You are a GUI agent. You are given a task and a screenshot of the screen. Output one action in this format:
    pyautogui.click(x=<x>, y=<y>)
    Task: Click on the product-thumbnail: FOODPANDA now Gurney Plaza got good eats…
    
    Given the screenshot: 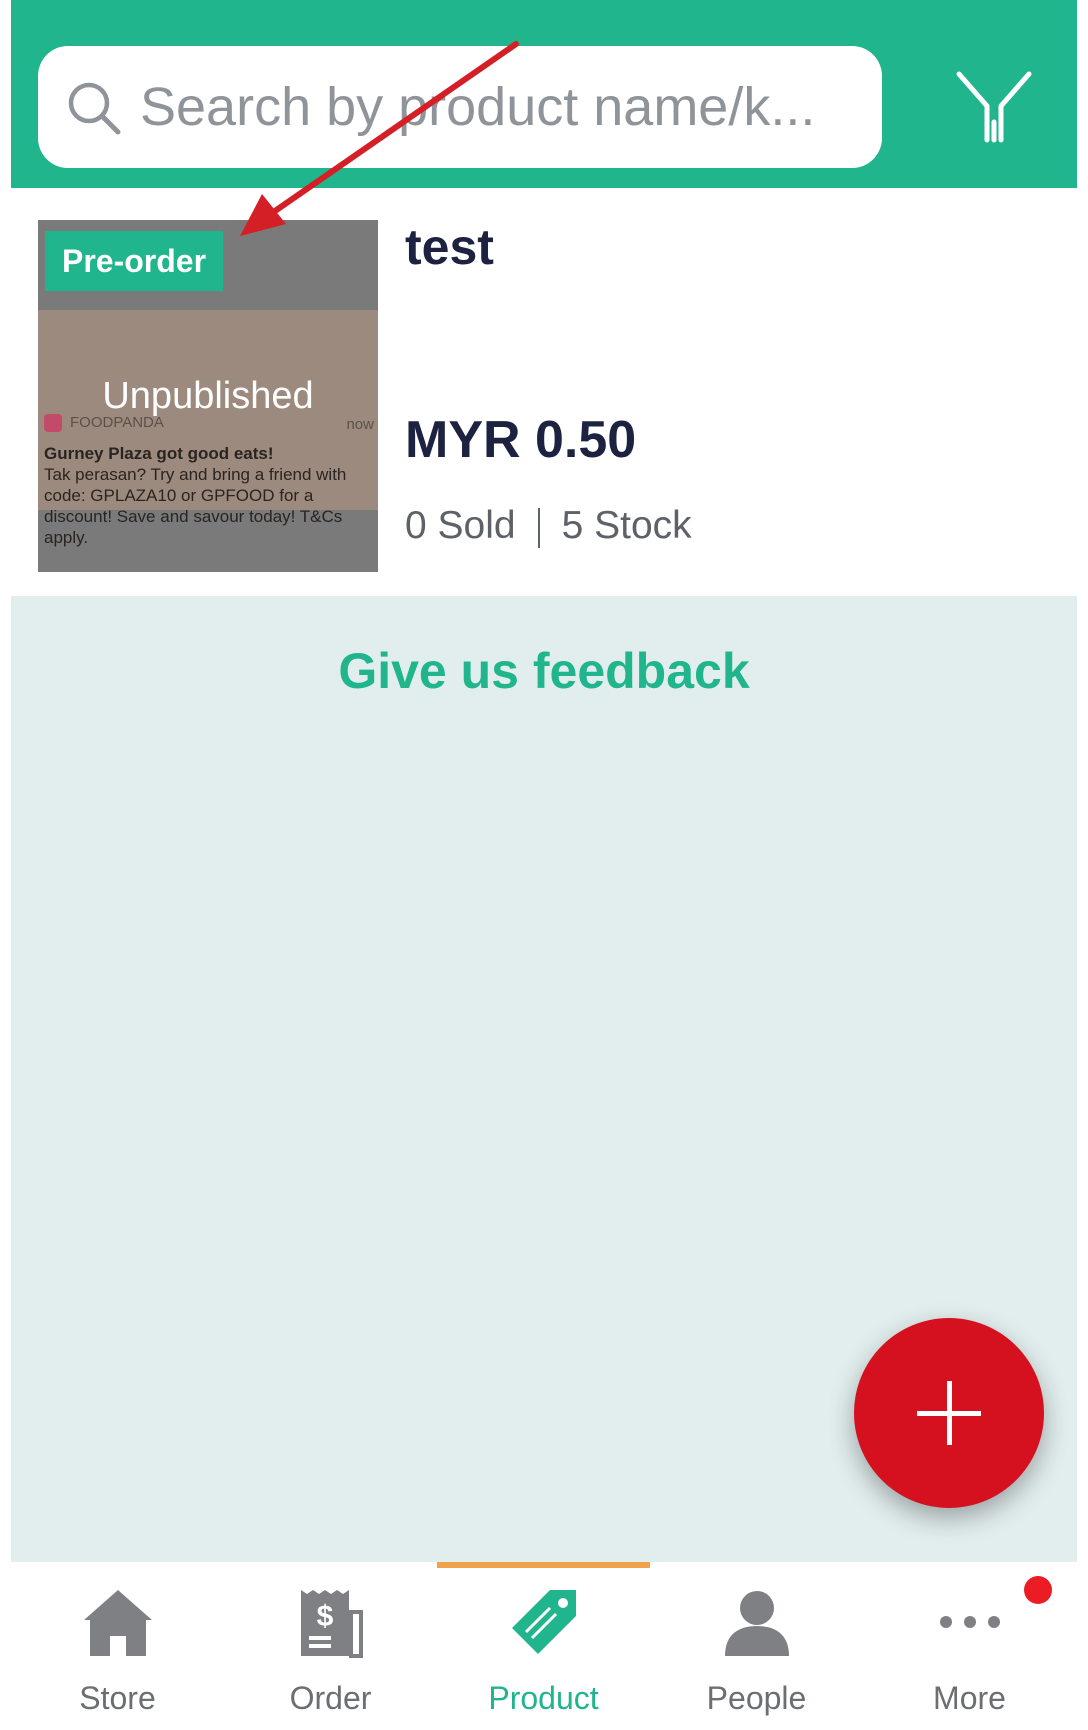 What is the action you would take?
    pyautogui.click(x=208, y=396)
    